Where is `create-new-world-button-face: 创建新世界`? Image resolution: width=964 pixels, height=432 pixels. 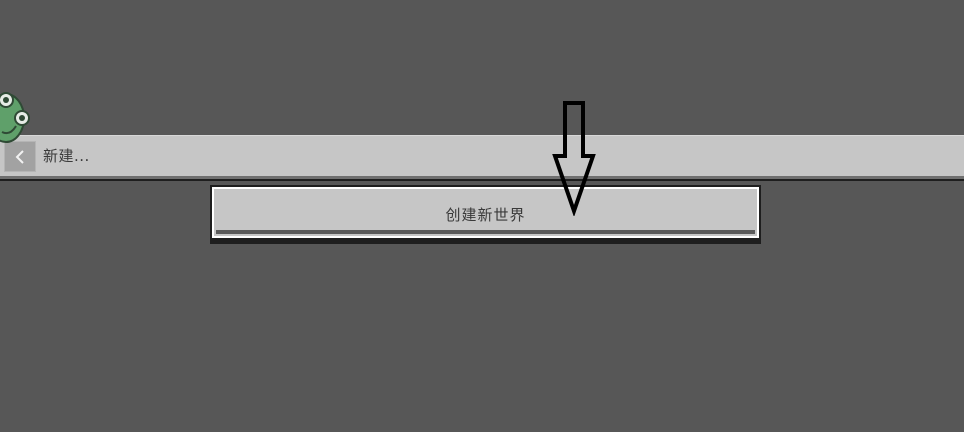
create-new-world-button-face: 创建新世界 is located at coordinates (485, 212).